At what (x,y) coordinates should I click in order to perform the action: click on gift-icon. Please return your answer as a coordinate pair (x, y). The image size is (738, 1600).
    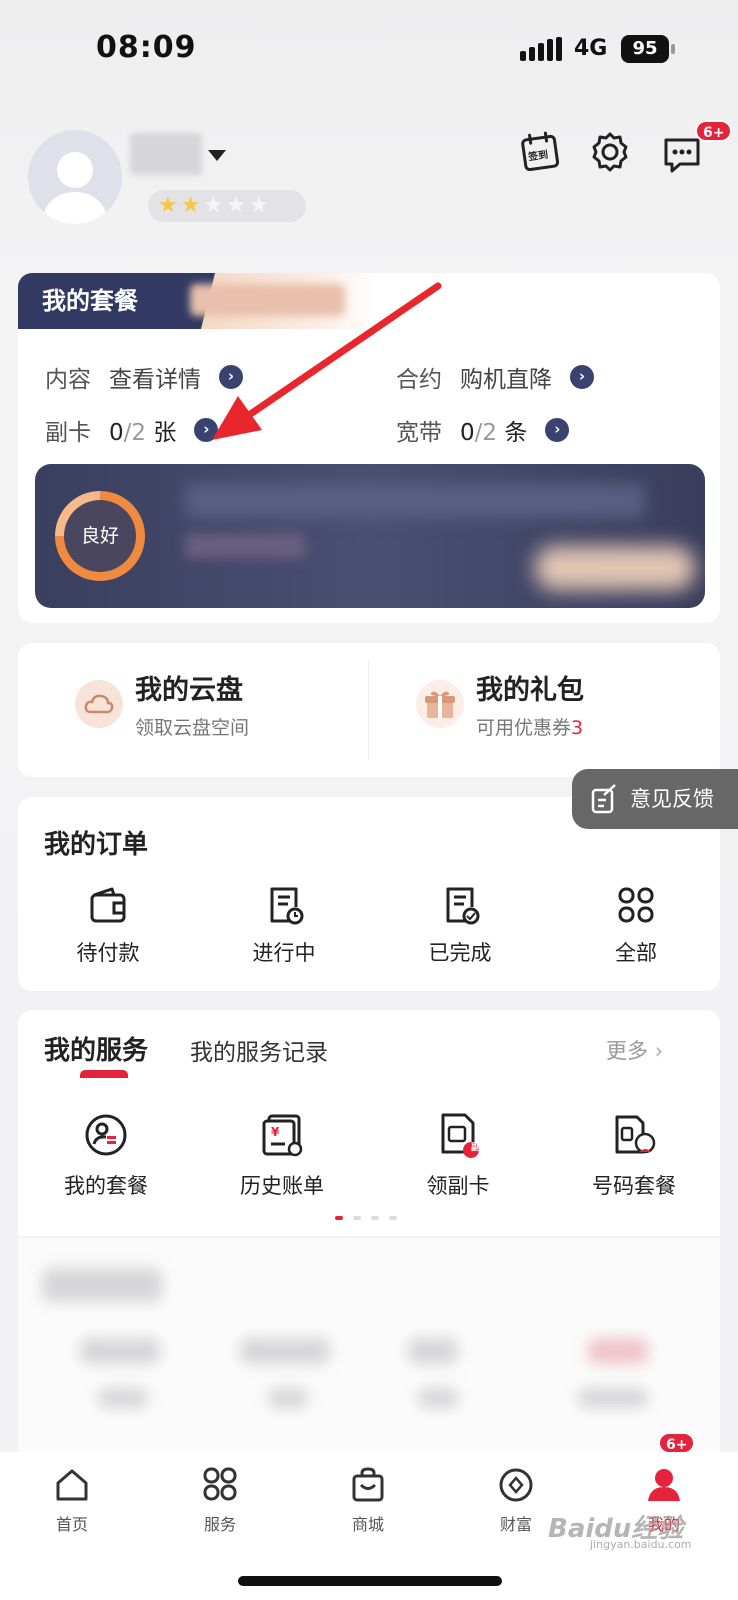
    Looking at the image, I should click on (440, 704).